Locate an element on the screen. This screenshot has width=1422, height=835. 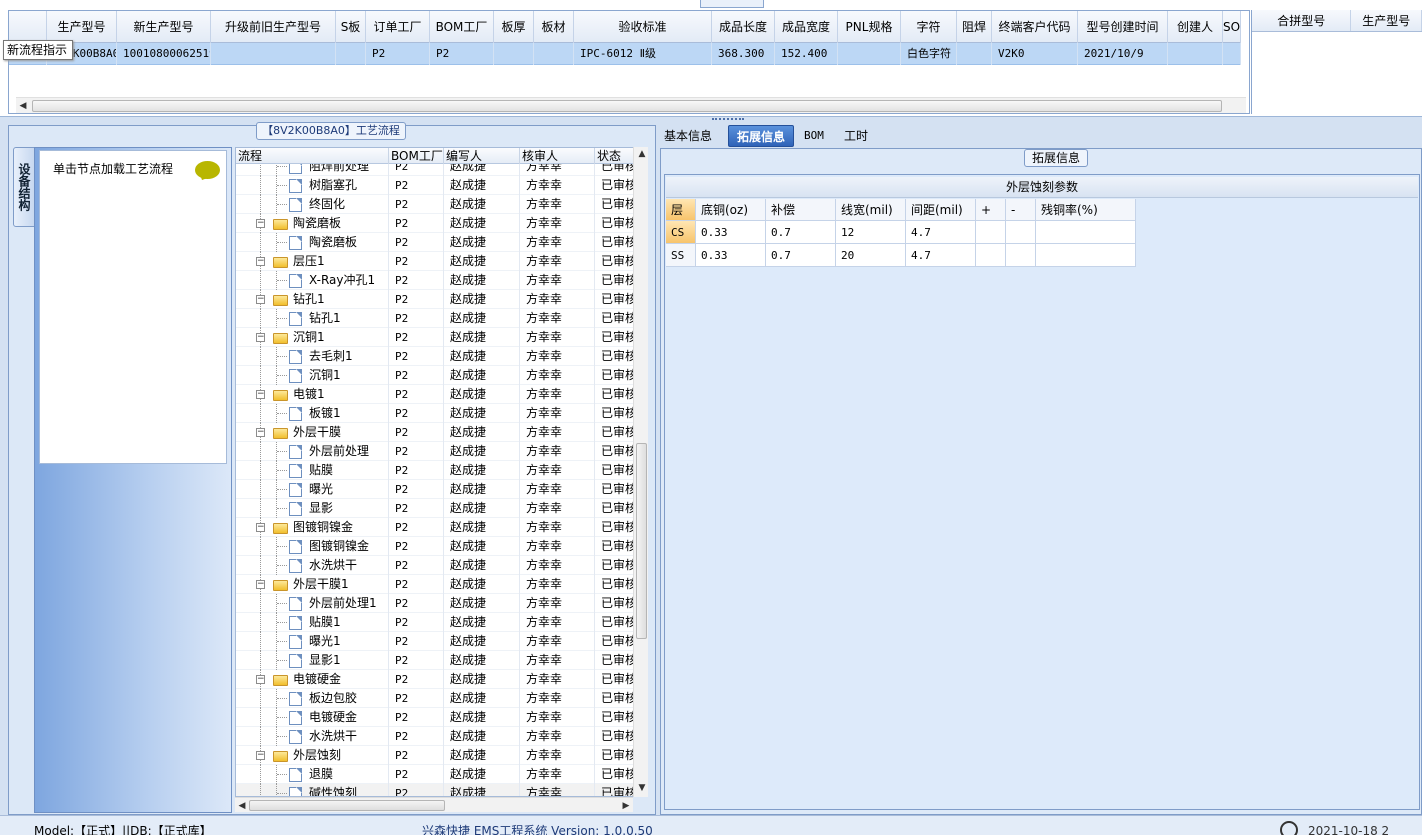
speech-bubble-icon is located at coordinates (207, 170).